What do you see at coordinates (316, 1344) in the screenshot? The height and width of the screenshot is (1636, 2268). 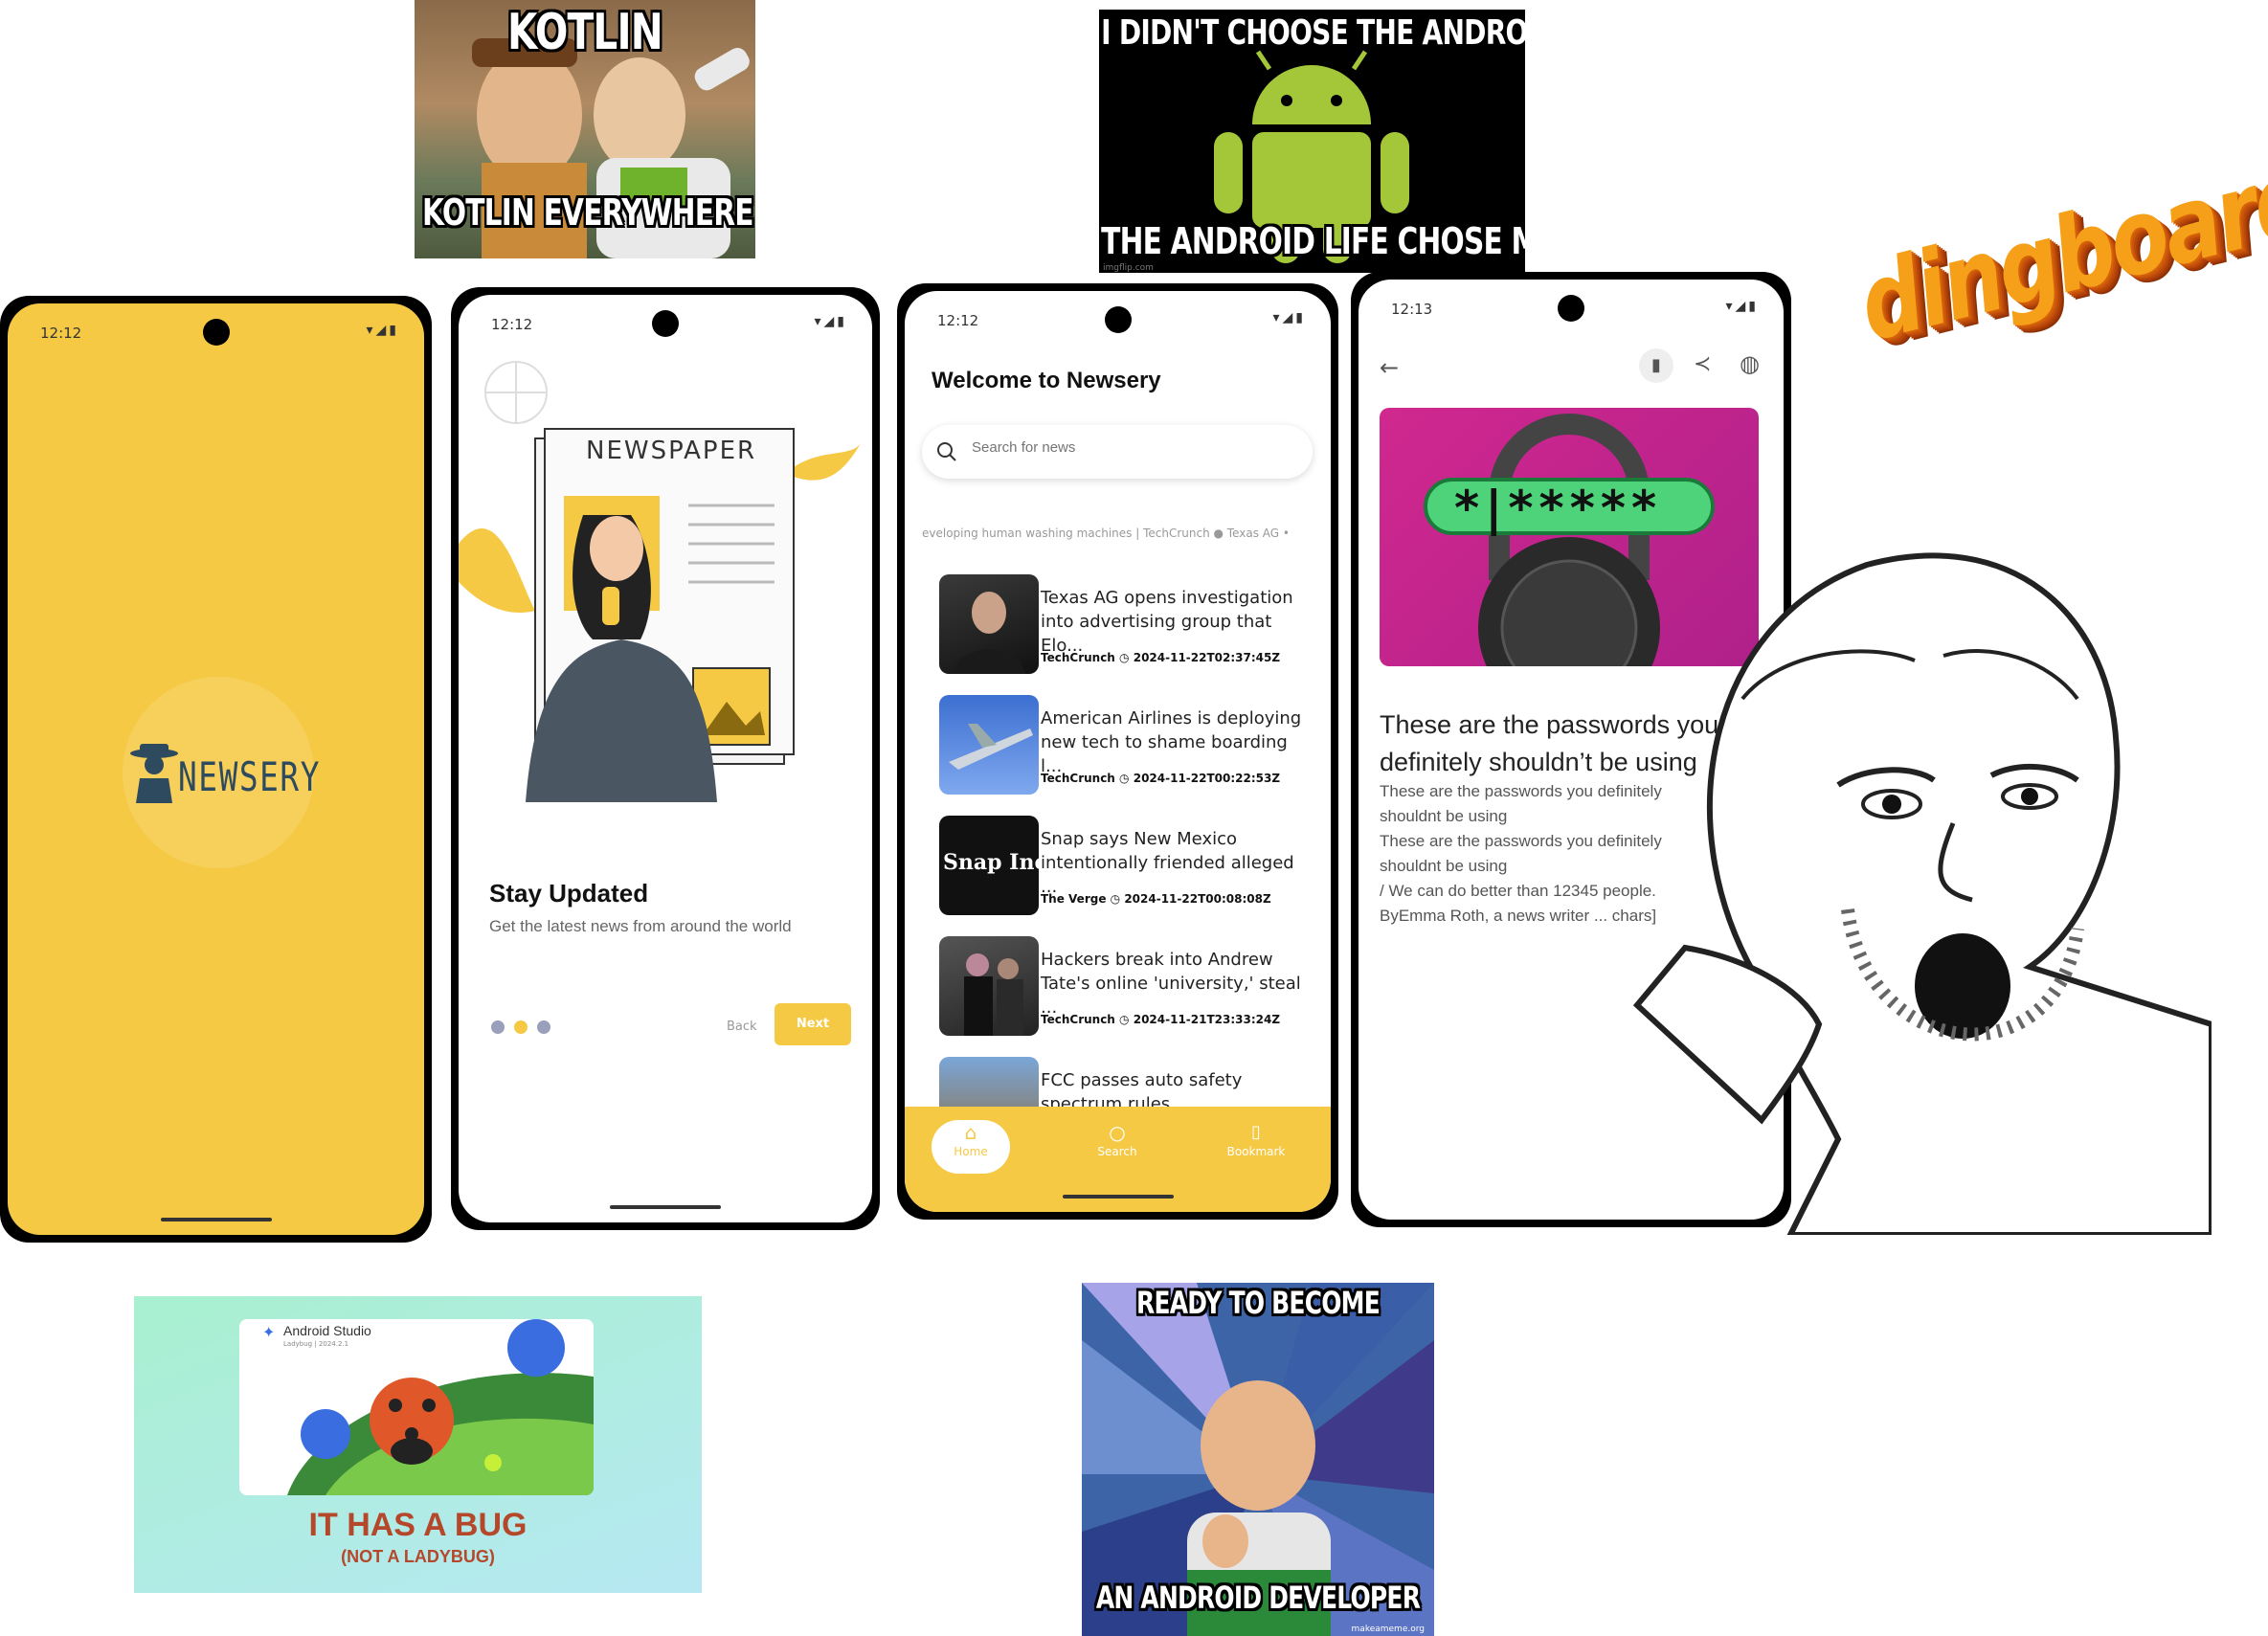 I see `android-studio-version: Ladybug | 2024.2.1` at bounding box center [316, 1344].